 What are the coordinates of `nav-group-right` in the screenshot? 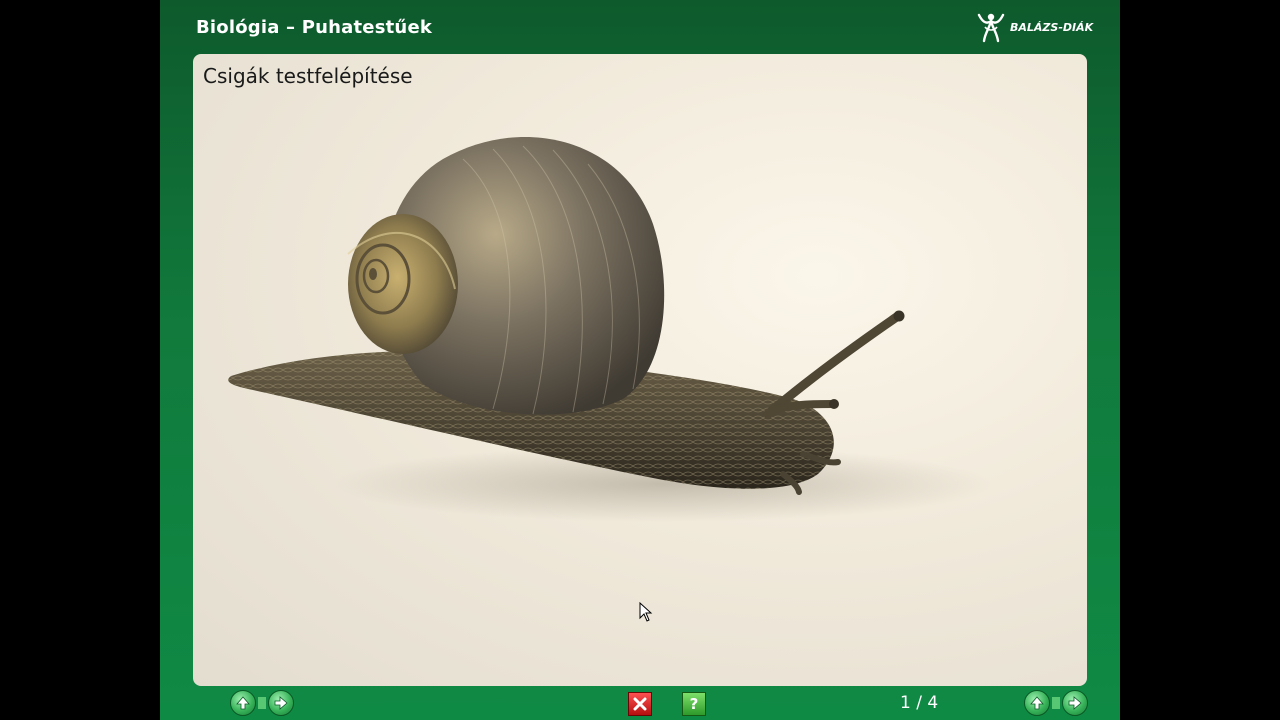 It's located at (1056, 703).